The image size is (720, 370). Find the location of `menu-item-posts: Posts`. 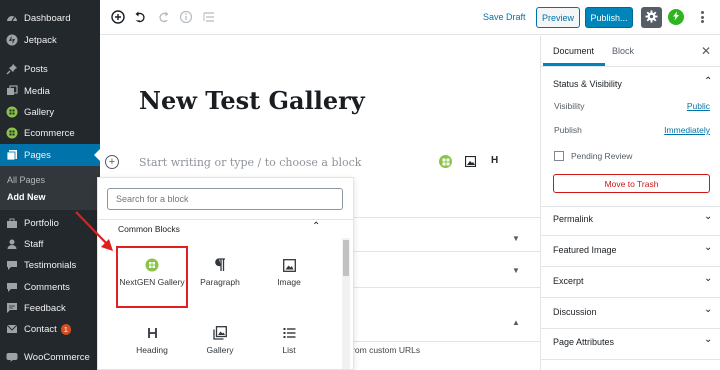

menu-item-posts: Posts is located at coordinates (50, 69).